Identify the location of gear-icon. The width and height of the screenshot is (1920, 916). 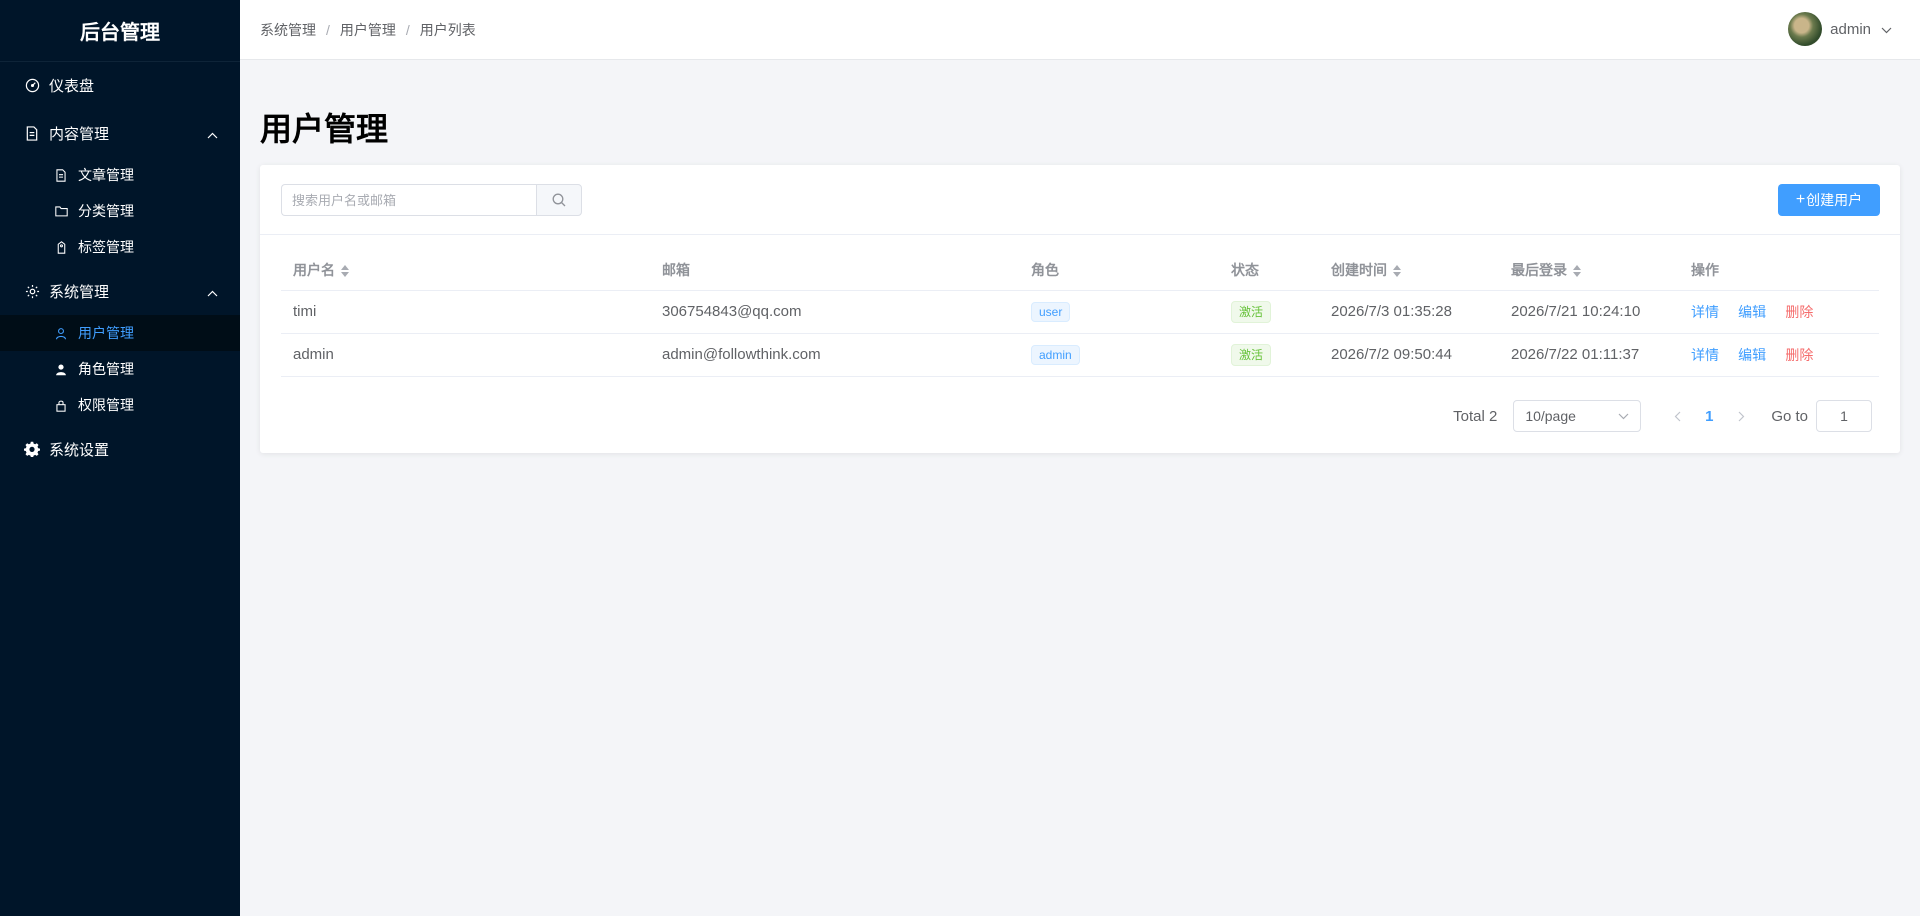
(32, 291).